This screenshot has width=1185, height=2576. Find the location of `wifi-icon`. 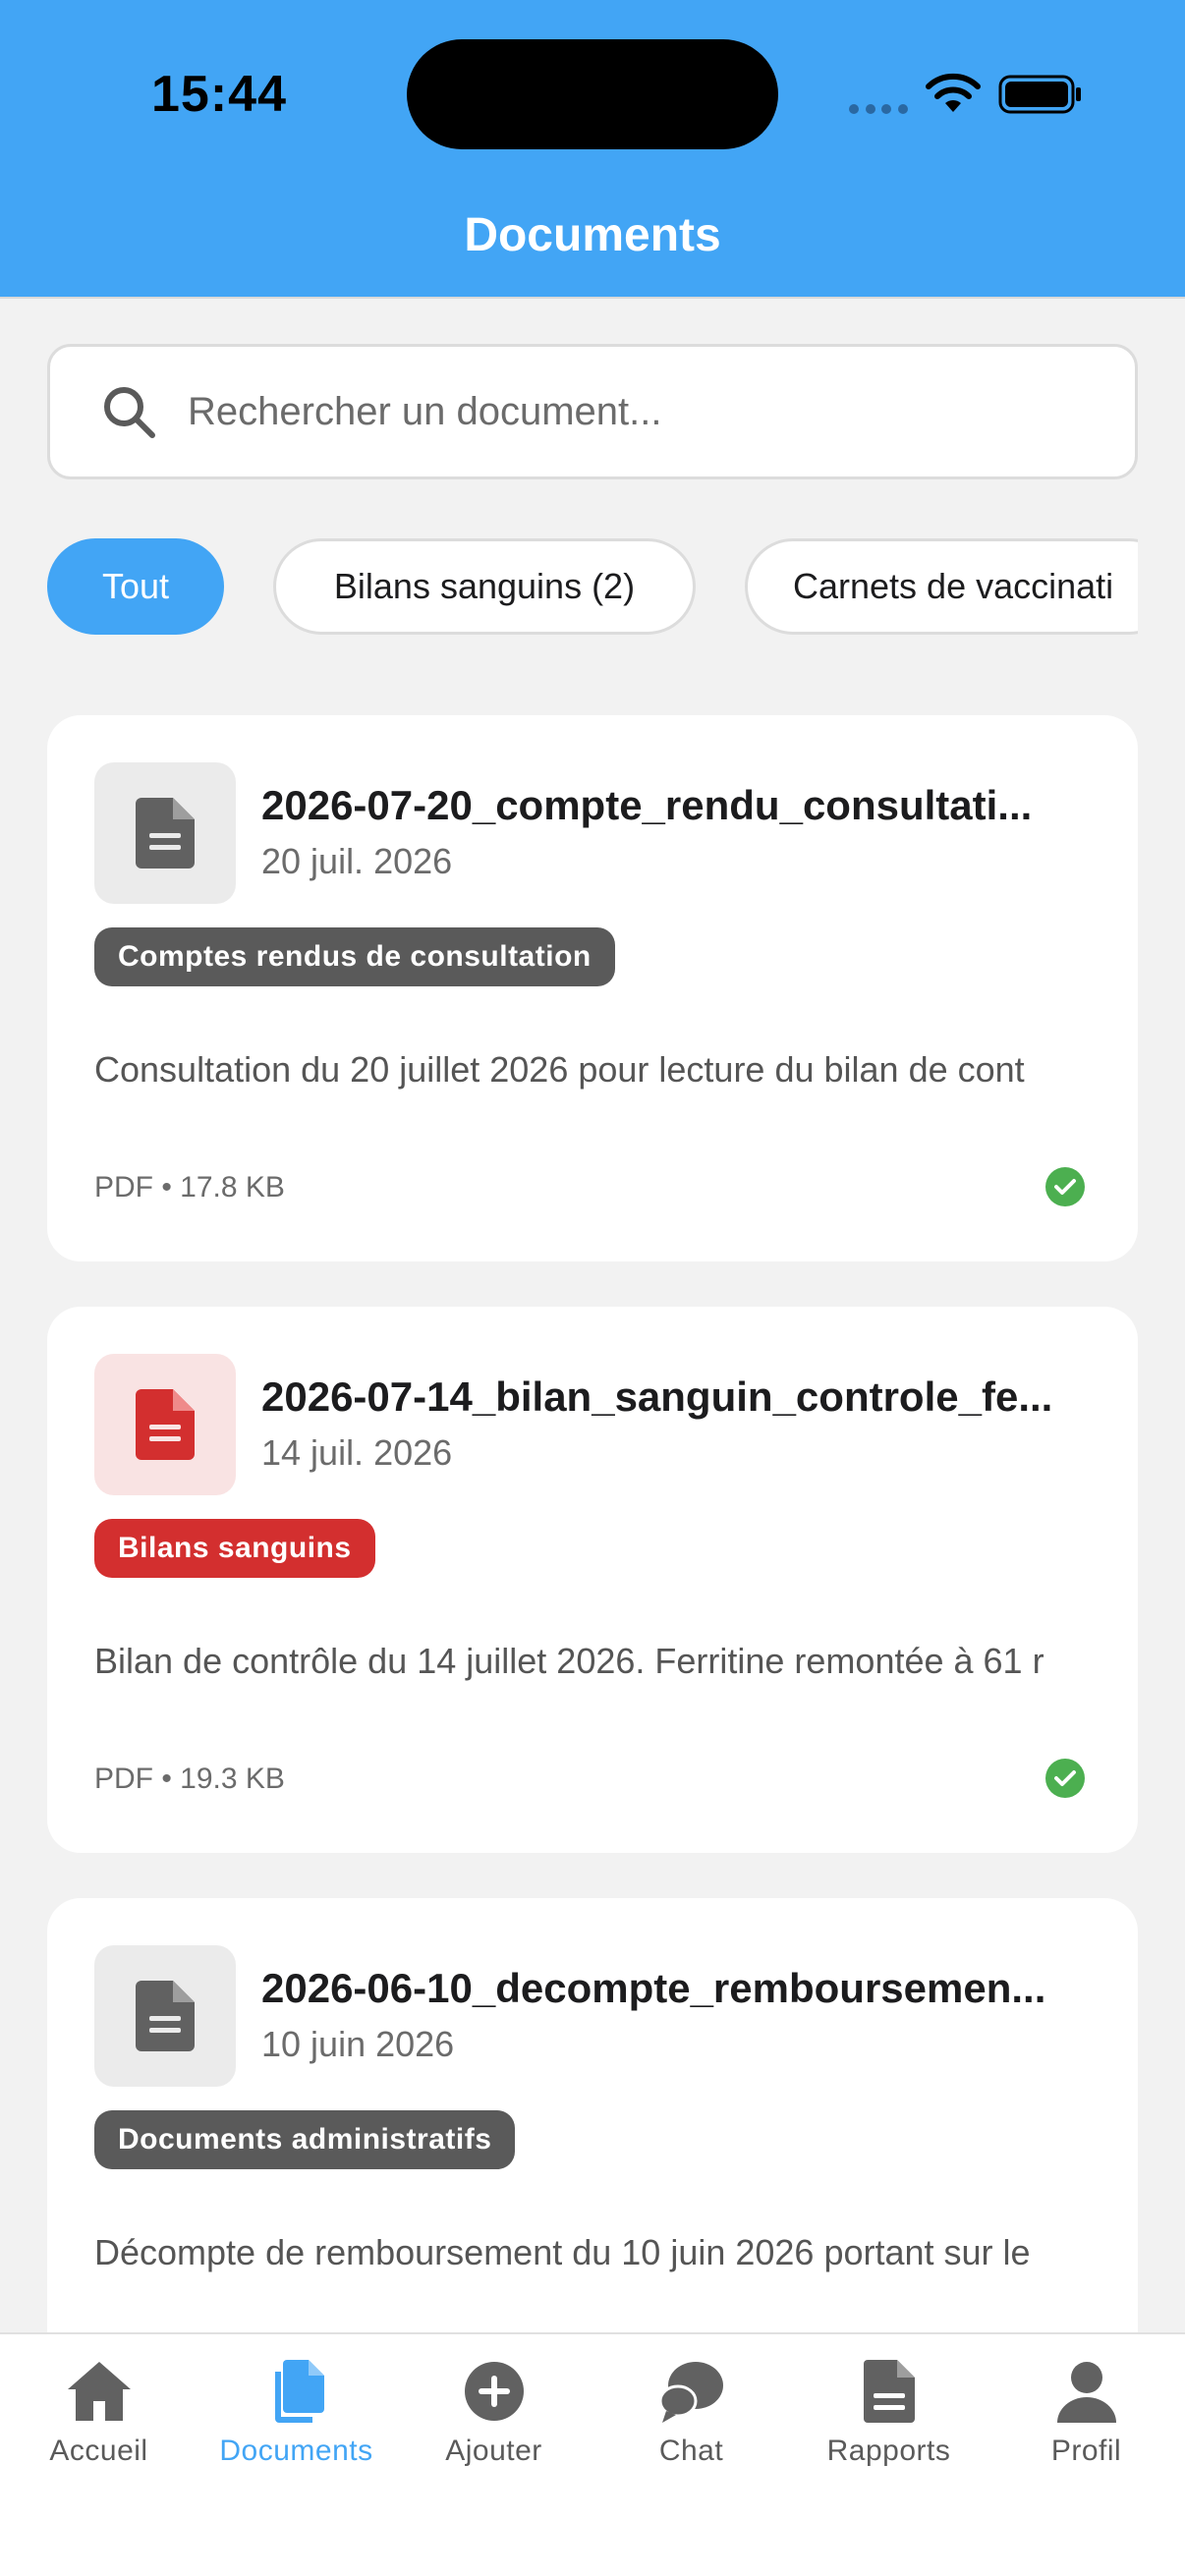

wifi-icon is located at coordinates (954, 92).